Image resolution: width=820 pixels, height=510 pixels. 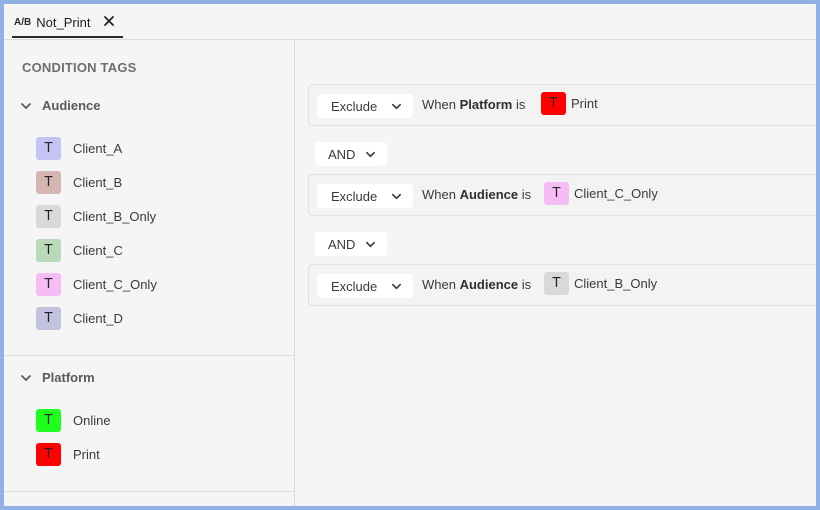 I want to click on close-icon, so click(x=109, y=21).